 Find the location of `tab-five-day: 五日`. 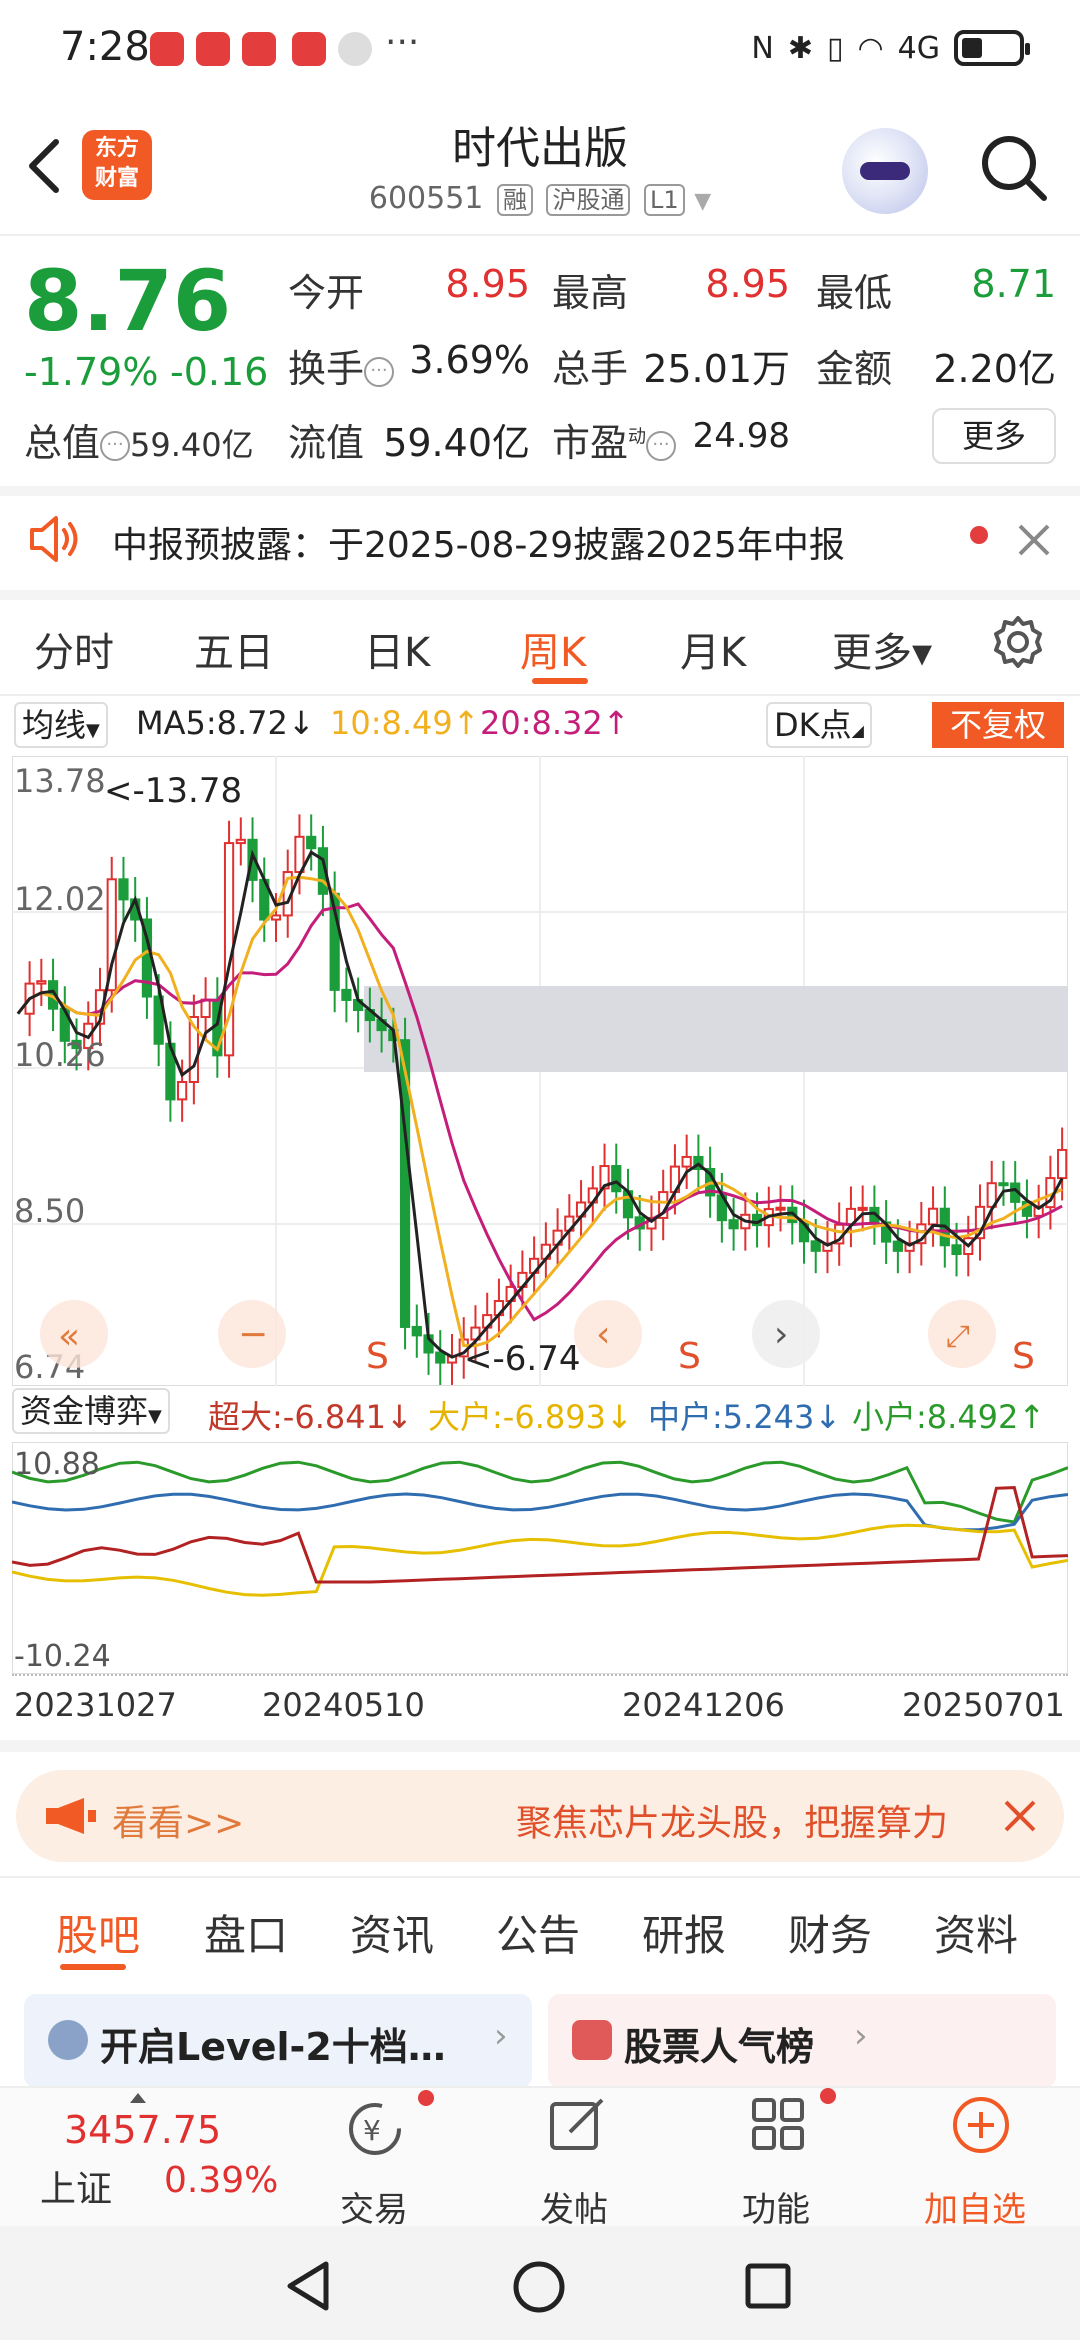

tab-five-day: 五日 is located at coordinates (234, 649).